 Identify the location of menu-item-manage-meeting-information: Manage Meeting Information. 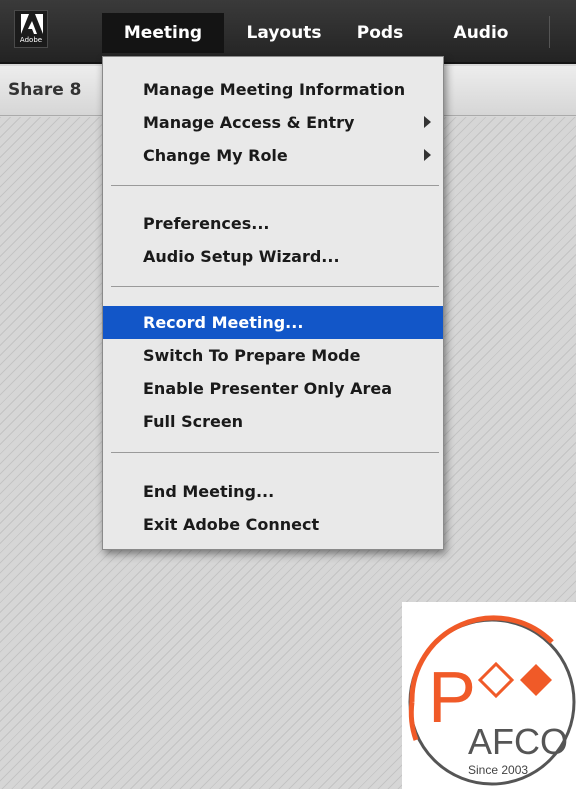
(273, 89).